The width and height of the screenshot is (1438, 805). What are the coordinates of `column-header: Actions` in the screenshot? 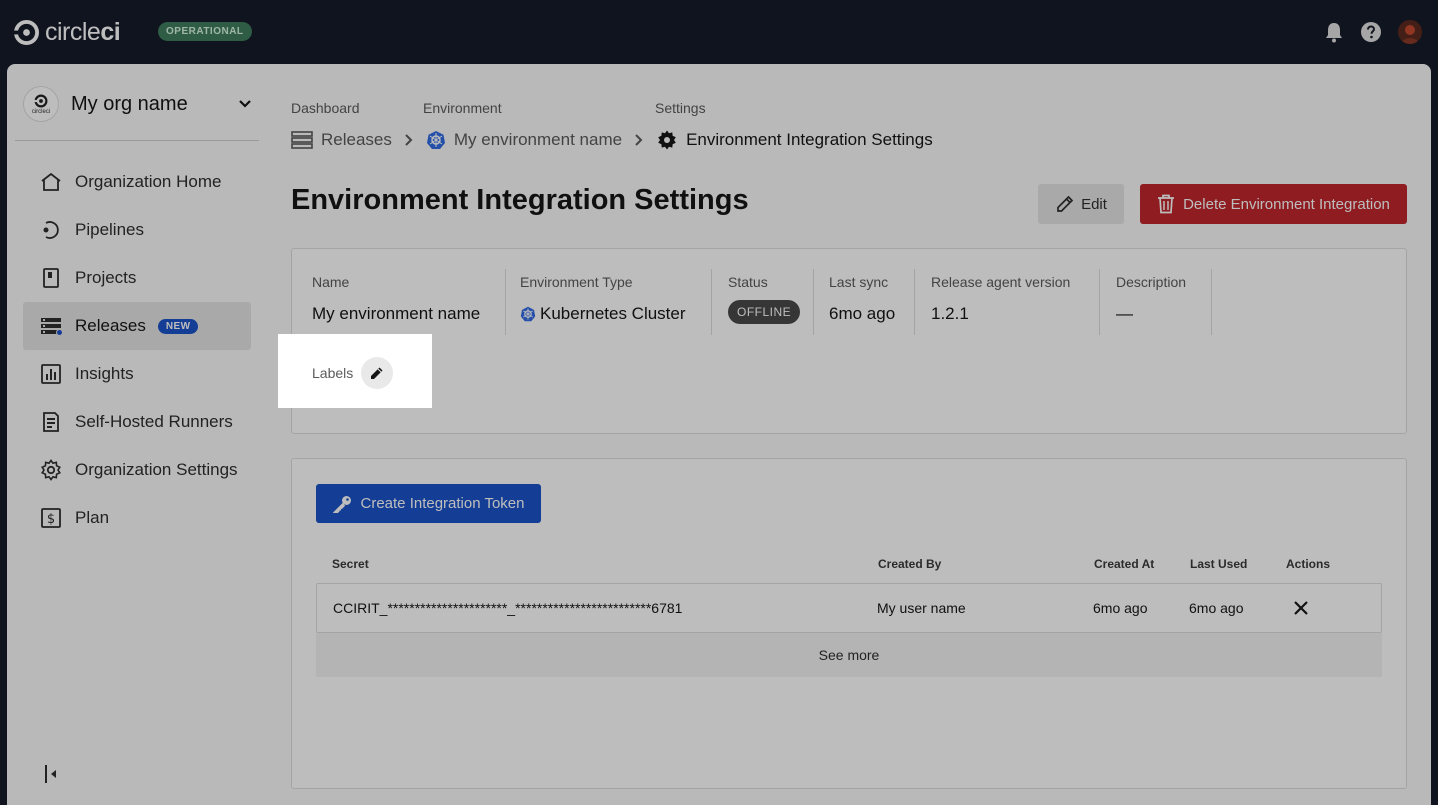 It's located at (1308, 564).